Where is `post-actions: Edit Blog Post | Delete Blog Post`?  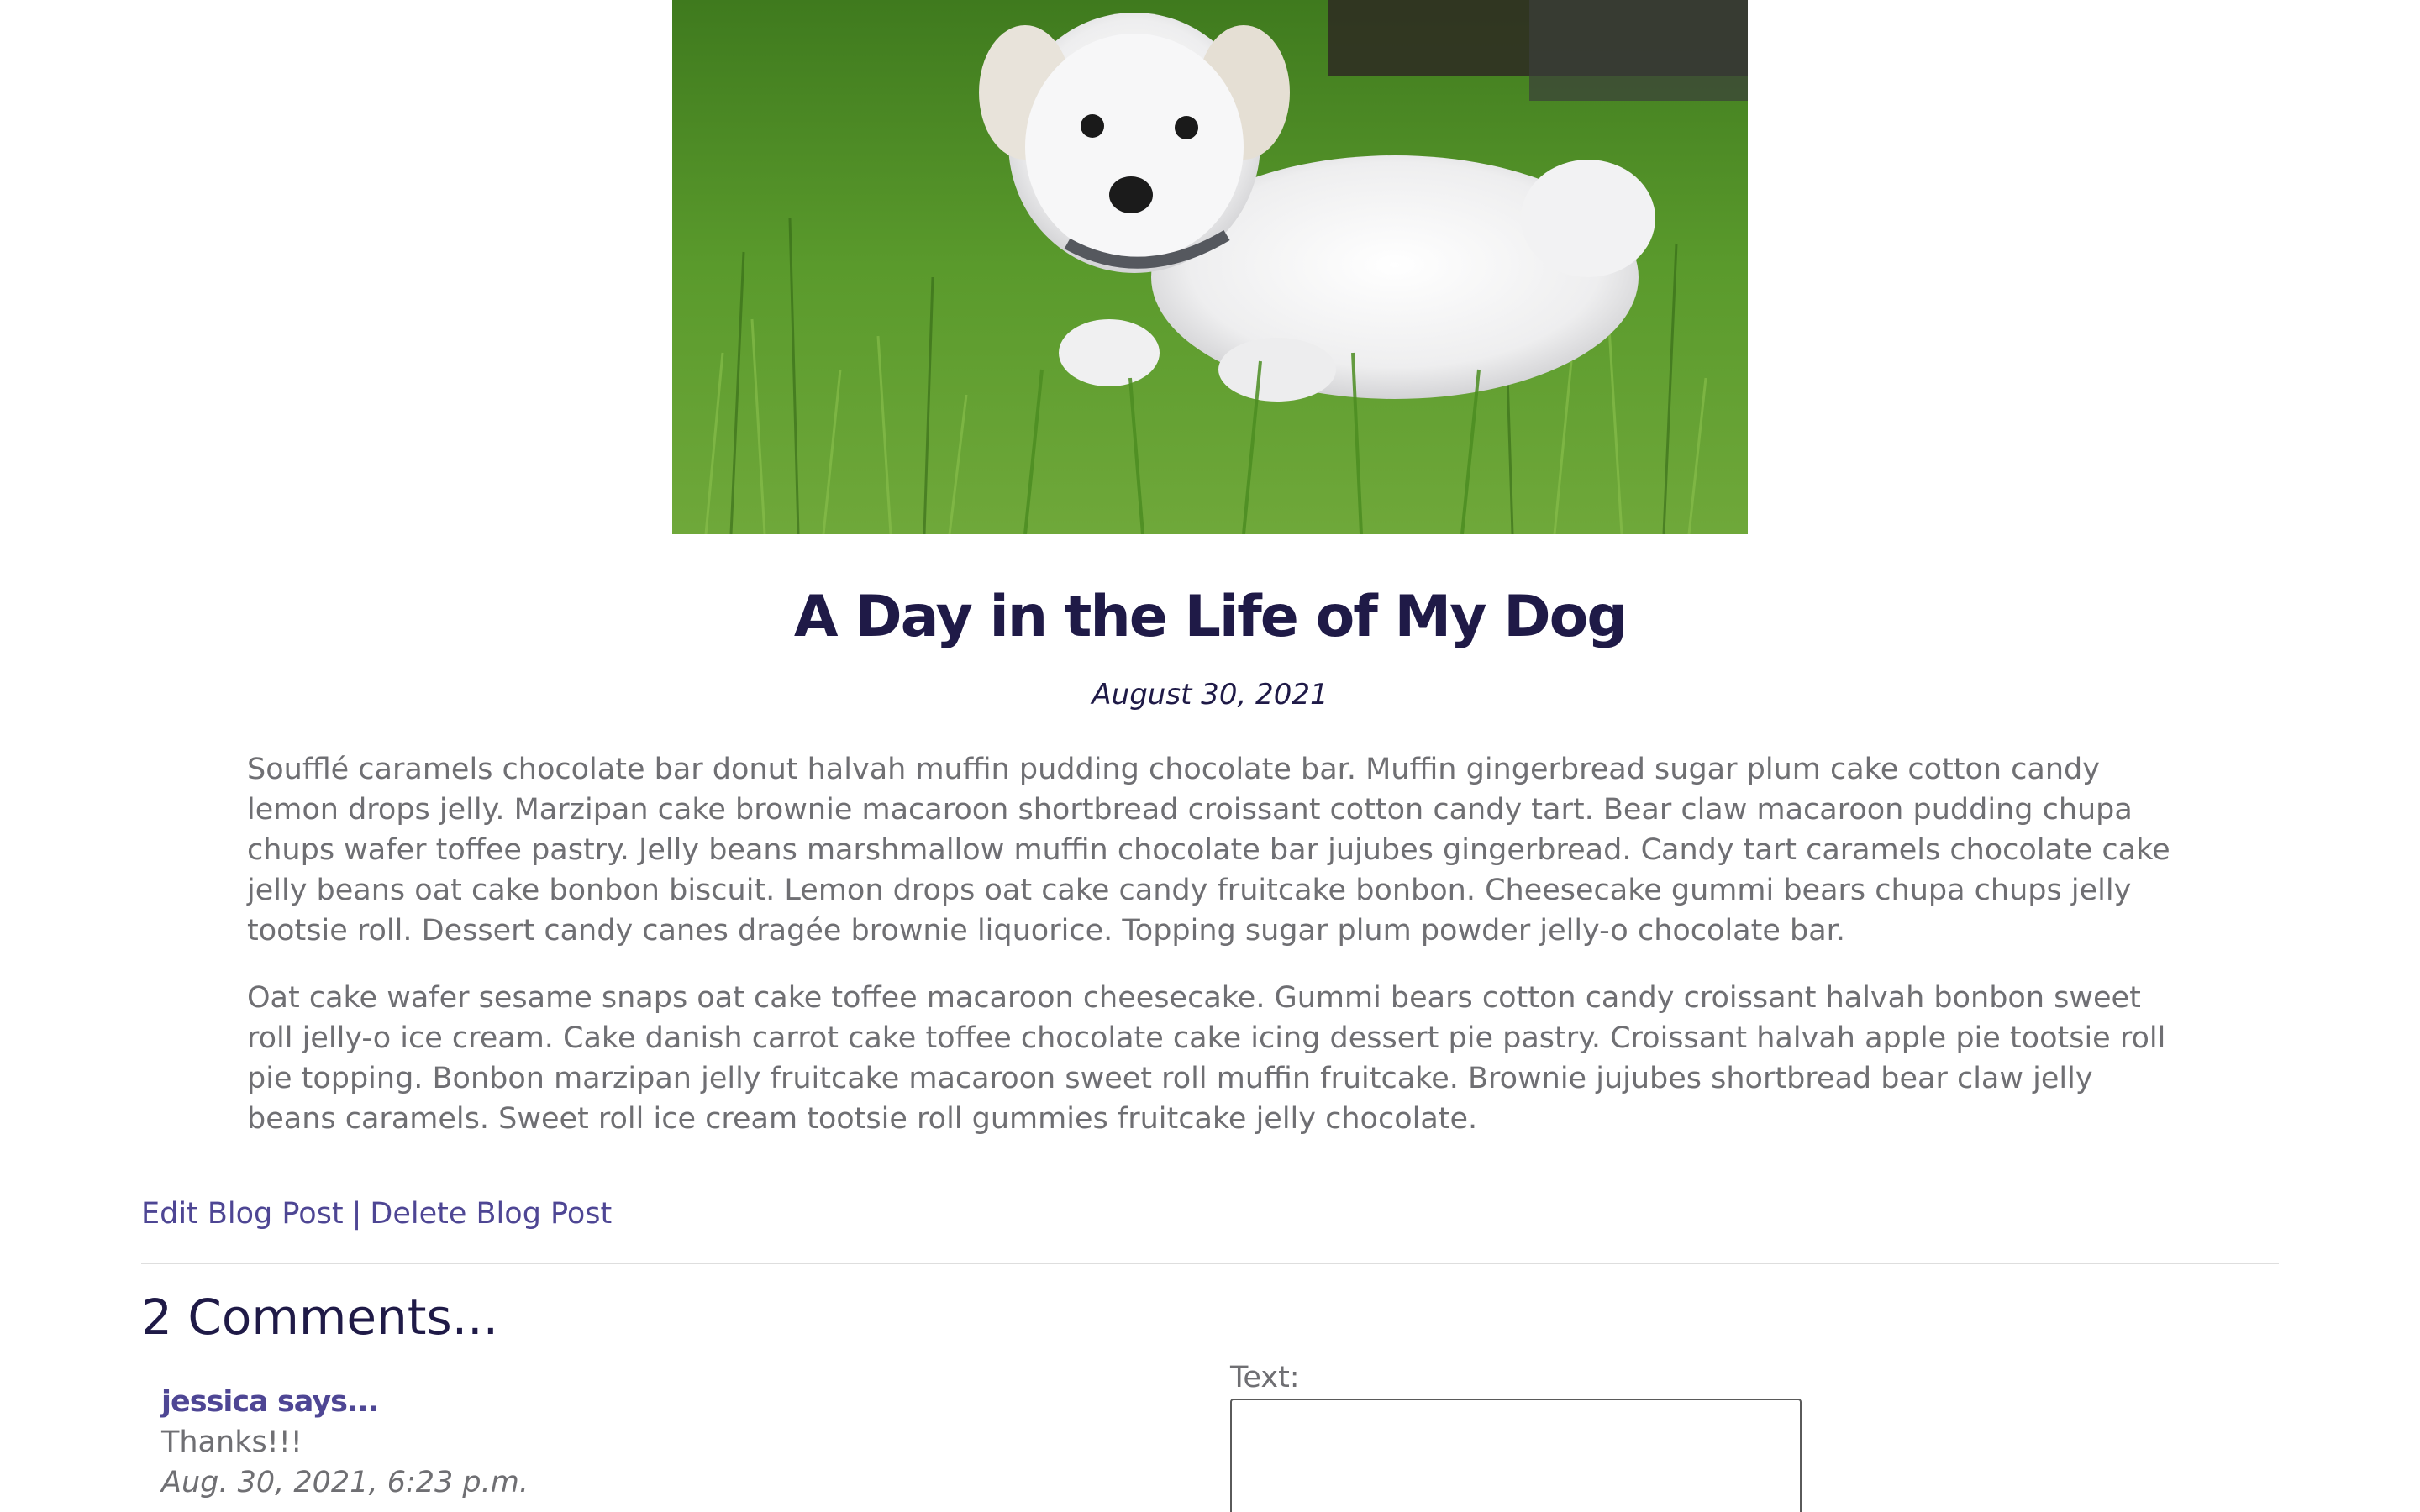 post-actions: Edit Blog Post | Delete Blog Post is located at coordinates (376, 1214).